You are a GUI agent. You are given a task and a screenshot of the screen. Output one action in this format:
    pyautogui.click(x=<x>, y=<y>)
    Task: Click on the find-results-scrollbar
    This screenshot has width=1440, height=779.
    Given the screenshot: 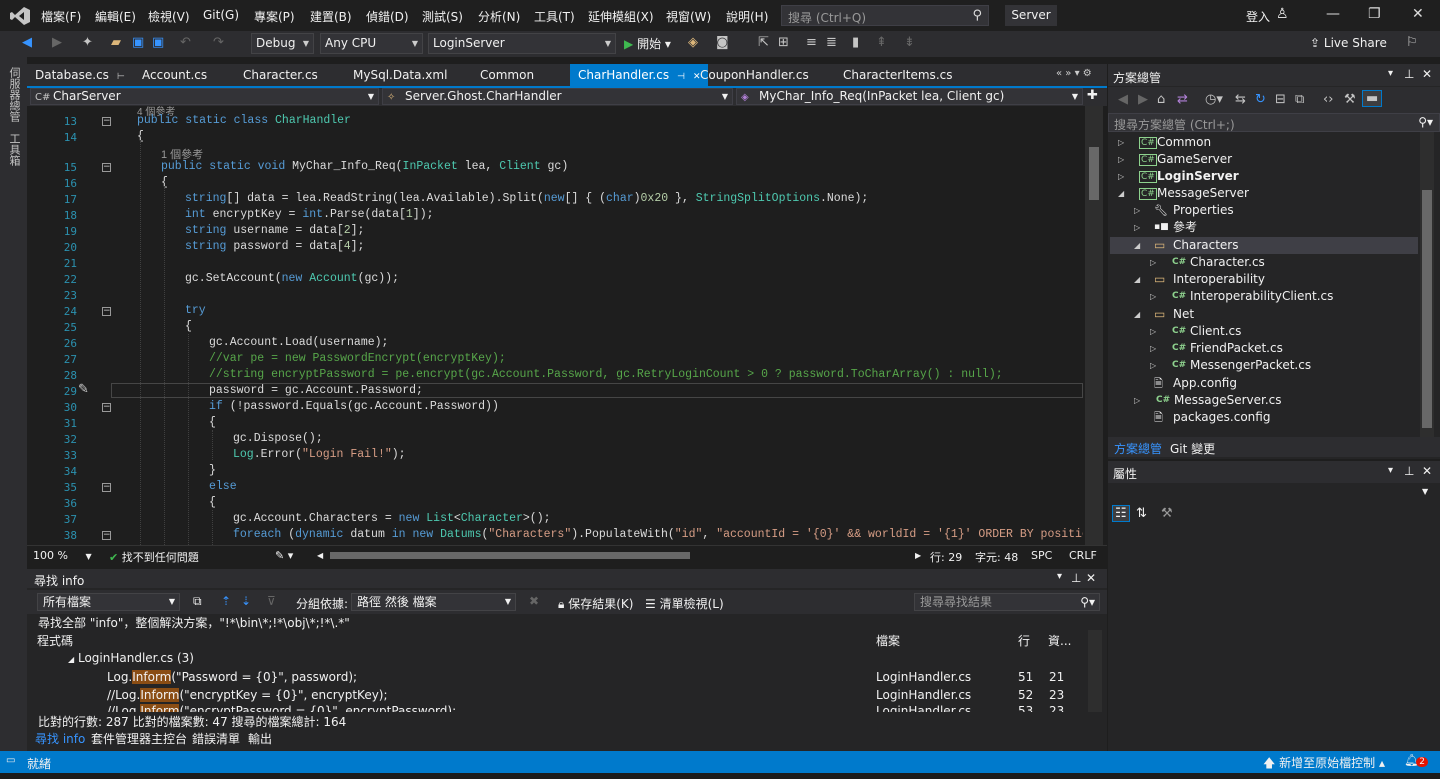 What is the action you would take?
    pyautogui.click(x=1095, y=671)
    